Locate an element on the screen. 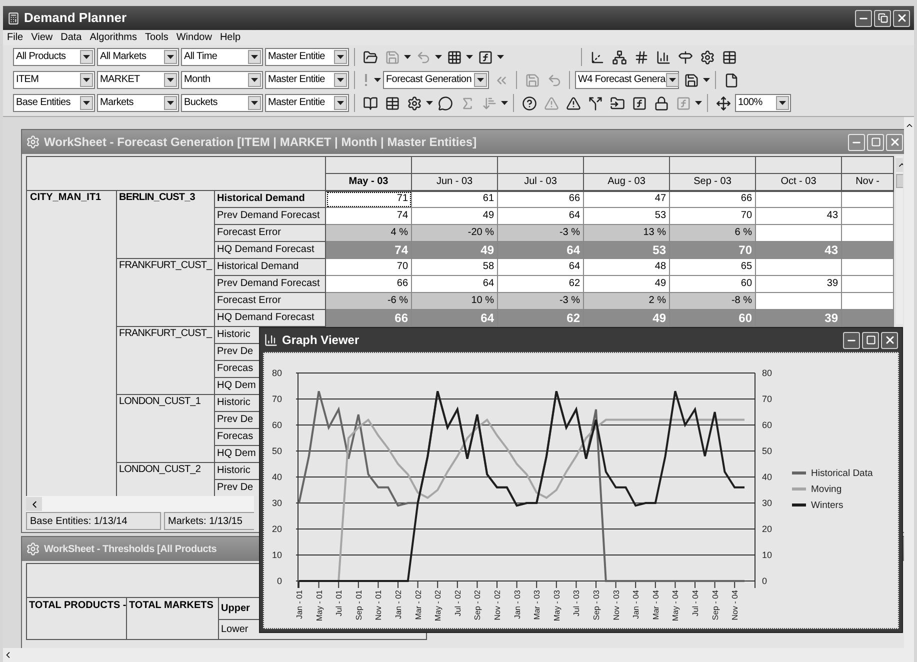 The width and height of the screenshot is (917, 662). signpost-icon is located at coordinates (685, 57).